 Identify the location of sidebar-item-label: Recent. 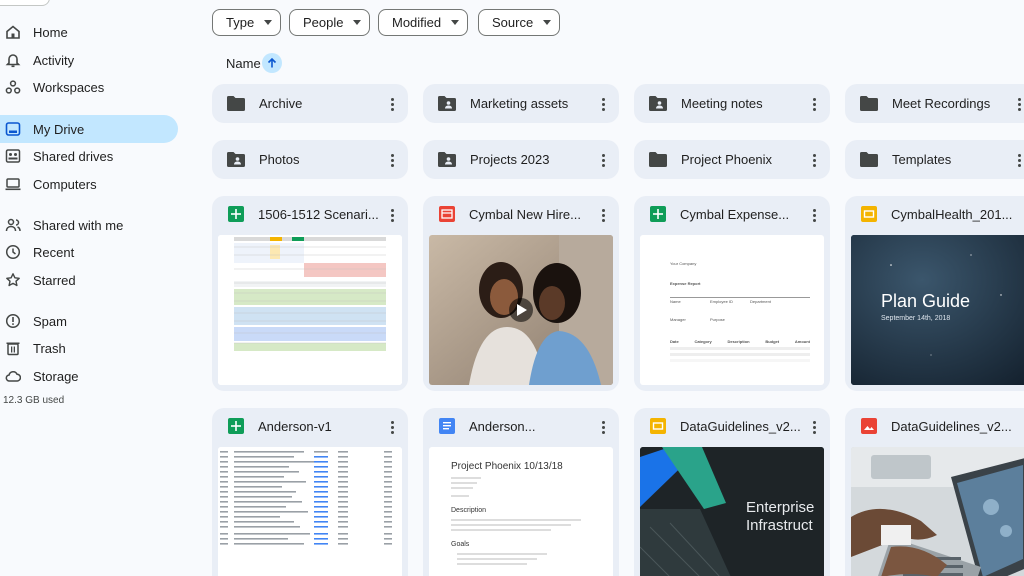
(54, 252).